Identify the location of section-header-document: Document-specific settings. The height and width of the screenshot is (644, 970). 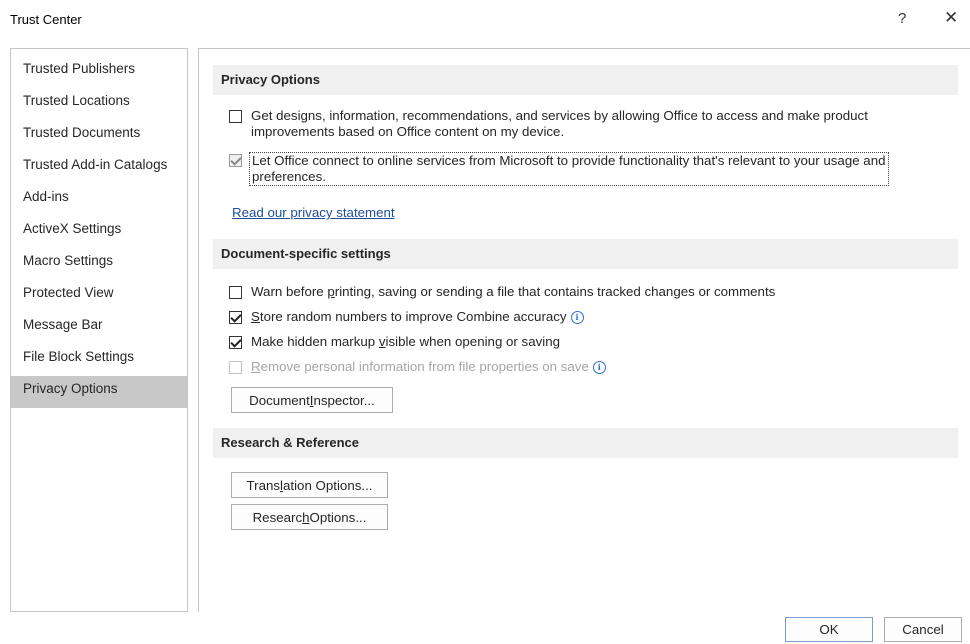
(585, 254).